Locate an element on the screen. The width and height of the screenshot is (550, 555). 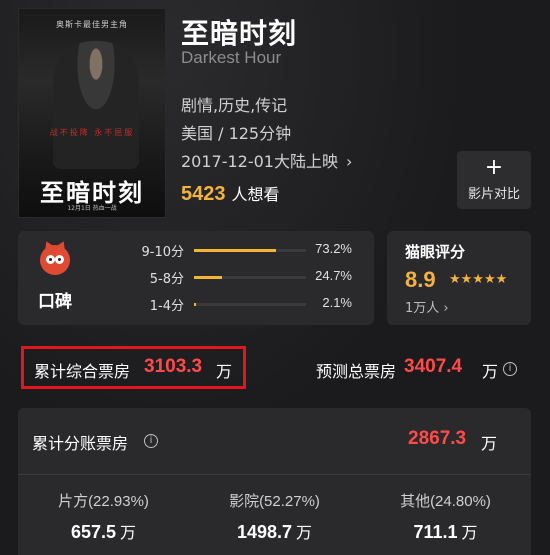
compare-button: + 影片对比 is located at coordinates (494, 180).